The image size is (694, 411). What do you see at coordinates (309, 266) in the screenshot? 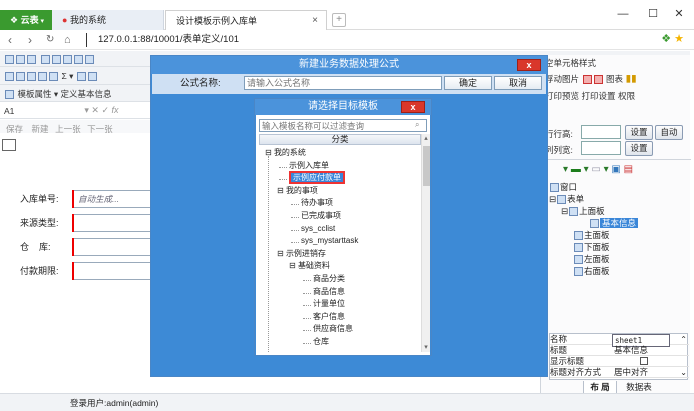
I see `template-tree-node: ⊟ 基础资料` at bounding box center [309, 266].